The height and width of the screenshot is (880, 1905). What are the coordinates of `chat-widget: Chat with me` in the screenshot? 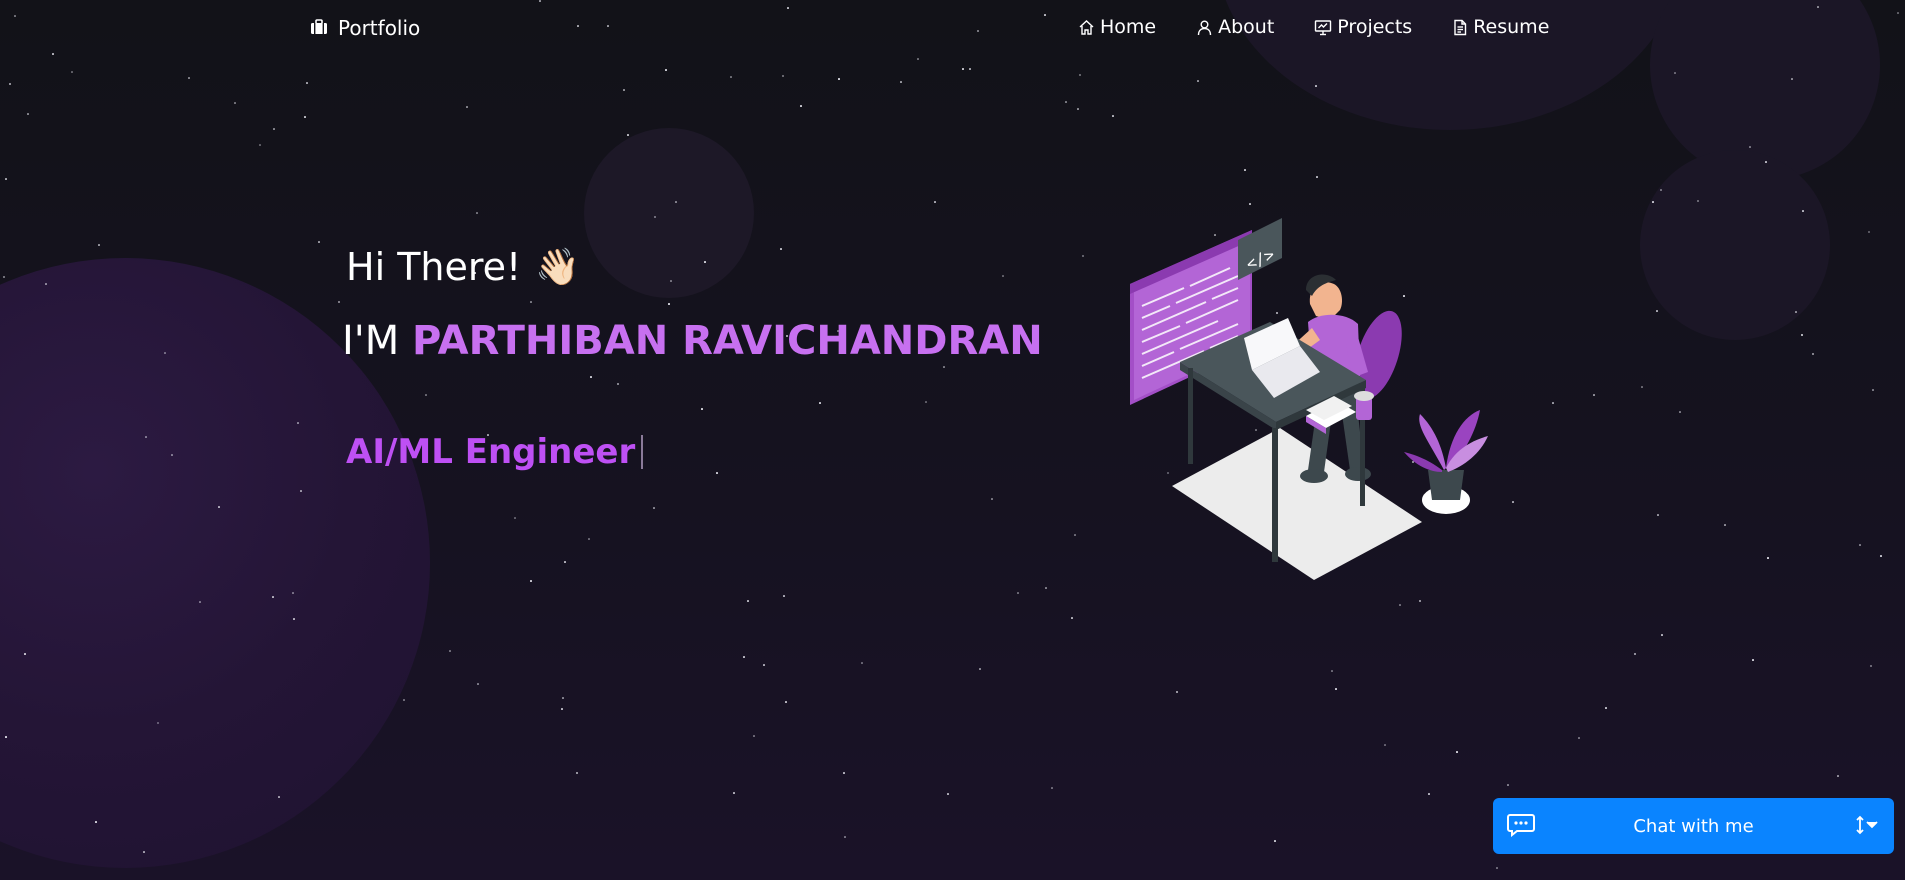 It's located at (1693, 826).